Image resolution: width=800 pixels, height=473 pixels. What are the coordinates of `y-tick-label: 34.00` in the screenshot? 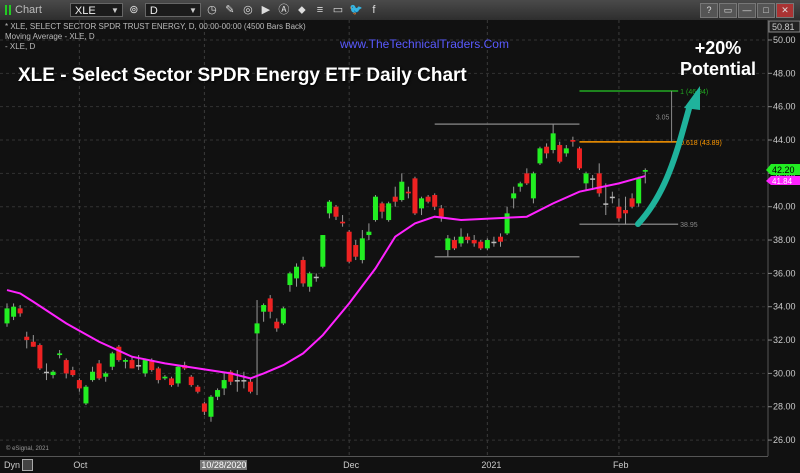 It's located at (784, 307).